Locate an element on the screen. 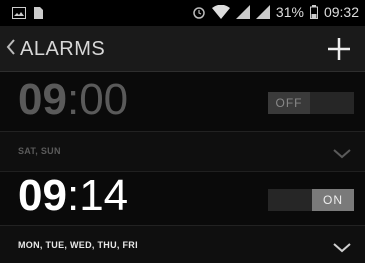  status-time: 09:32 is located at coordinates (341, 12).